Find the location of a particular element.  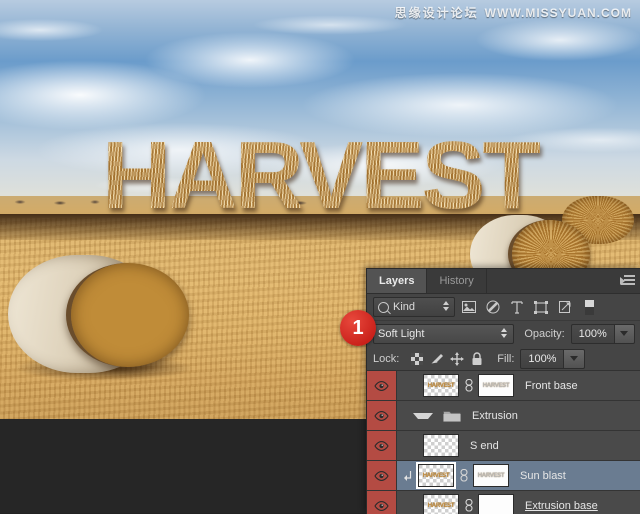

layer-name: Sun blast is located at coordinates (543, 476).